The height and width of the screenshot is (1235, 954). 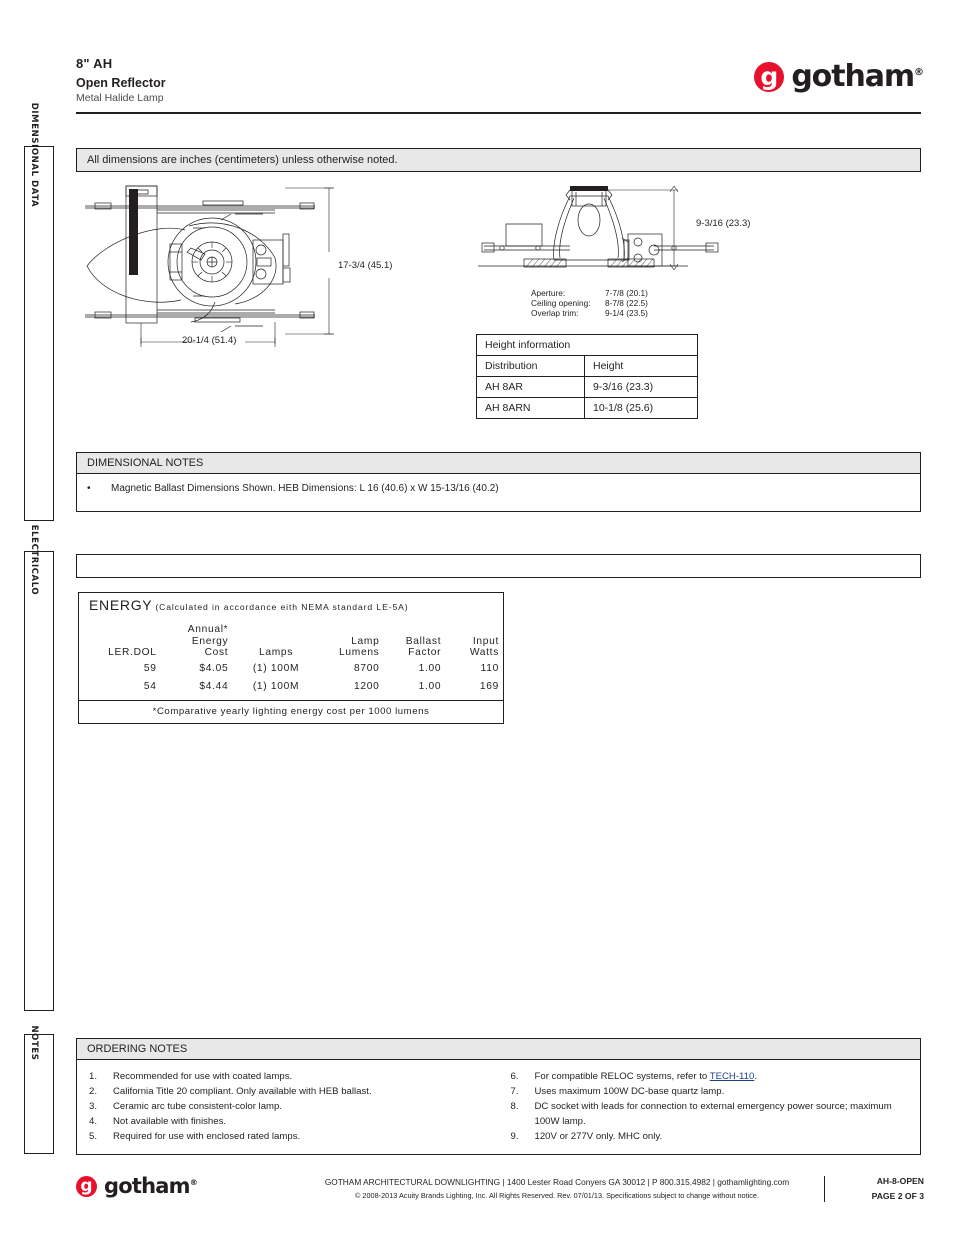 What do you see at coordinates (514, 1091) in the screenshot?
I see `note-number: 7.` at bounding box center [514, 1091].